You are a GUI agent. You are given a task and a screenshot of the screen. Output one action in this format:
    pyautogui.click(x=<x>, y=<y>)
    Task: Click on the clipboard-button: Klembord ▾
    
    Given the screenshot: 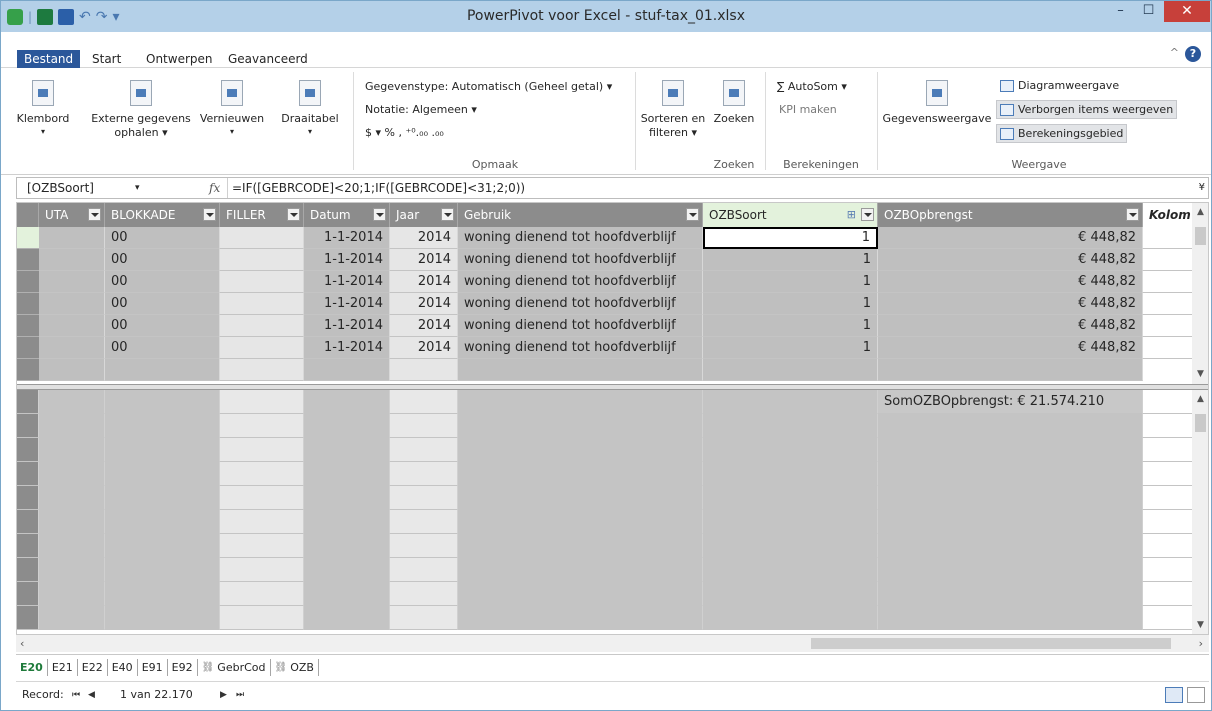 What is the action you would take?
    pyautogui.click(x=43, y=106)
    